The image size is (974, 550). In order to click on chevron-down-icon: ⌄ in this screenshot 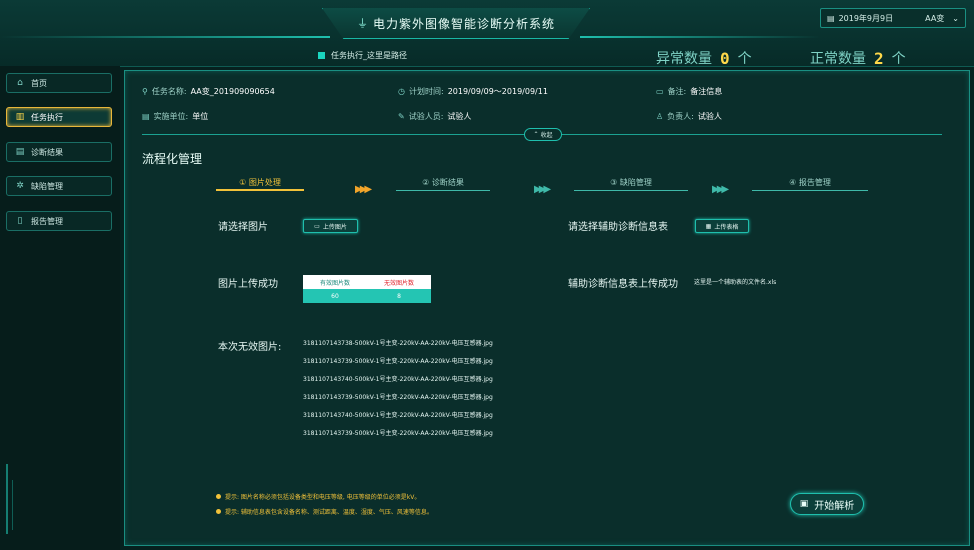, I will do `click(955, 18)`.